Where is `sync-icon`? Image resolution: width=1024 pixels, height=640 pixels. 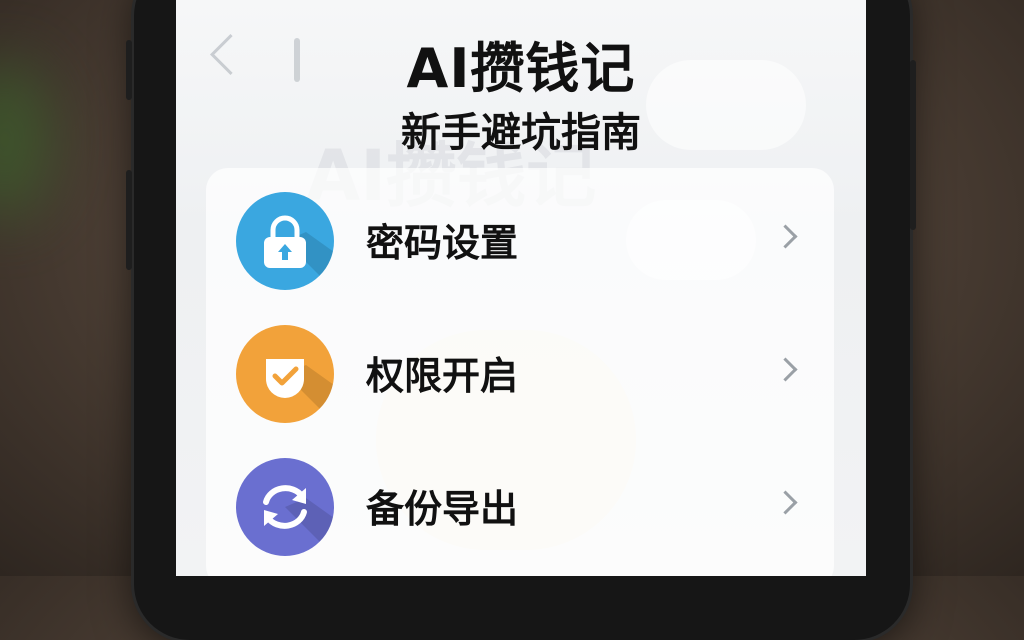 sync-icon is located at coordinates (285, 507).